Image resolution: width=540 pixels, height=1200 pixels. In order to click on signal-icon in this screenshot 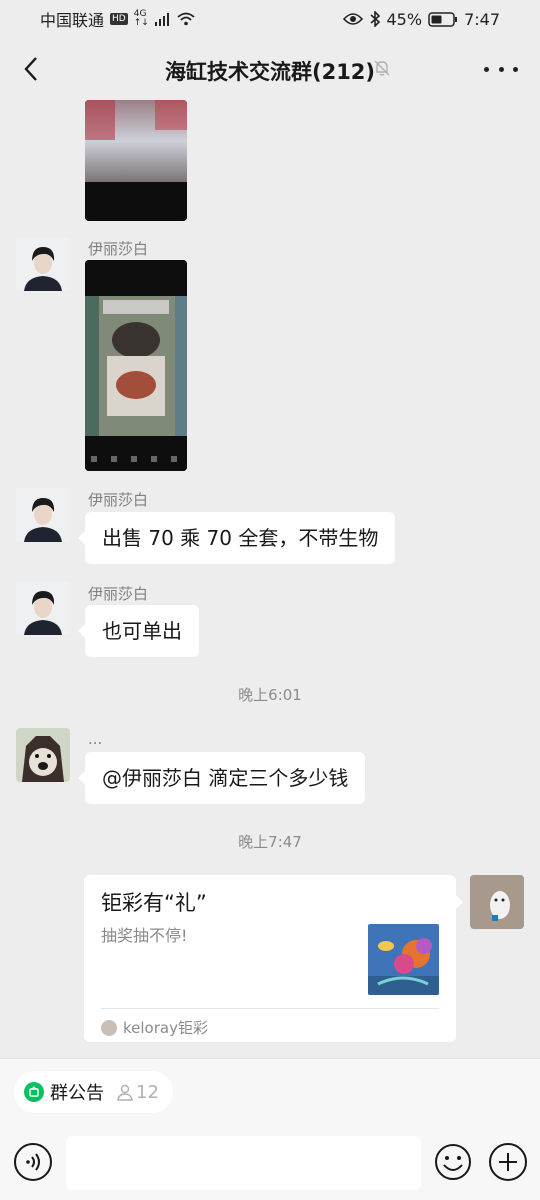, I will do `click(161, 19)`.